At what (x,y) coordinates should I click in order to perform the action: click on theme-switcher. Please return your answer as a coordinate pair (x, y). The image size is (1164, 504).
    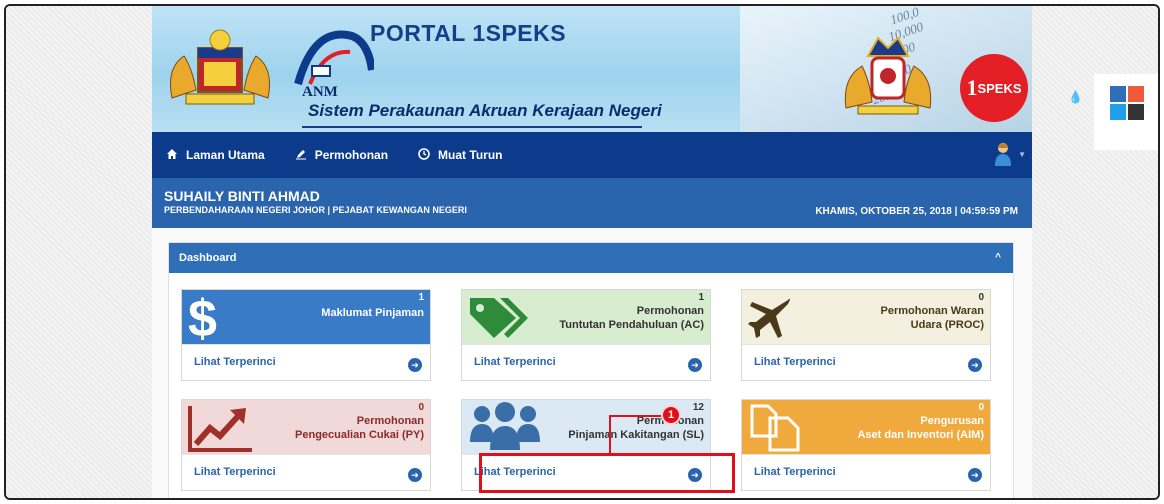
    Looking at the image, I should click on (1126, 112).